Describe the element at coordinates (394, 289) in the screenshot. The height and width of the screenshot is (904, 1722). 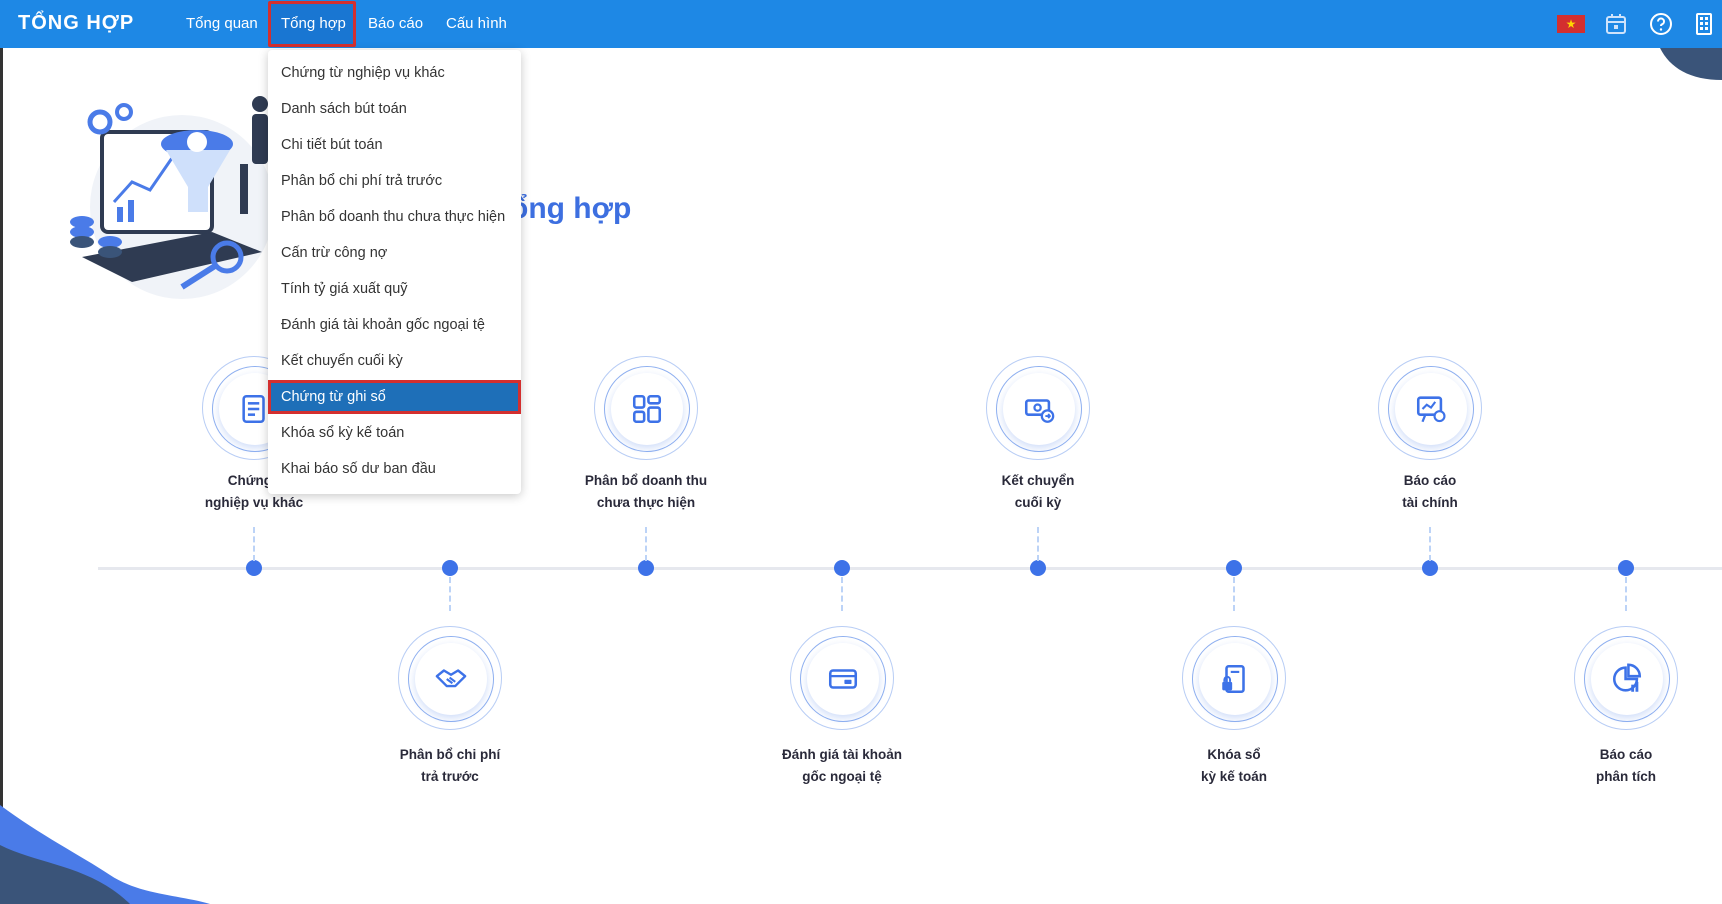
I see `menu-item-tinh-ty-gia: Tính tỷ giá xuất quỹ` at that location.